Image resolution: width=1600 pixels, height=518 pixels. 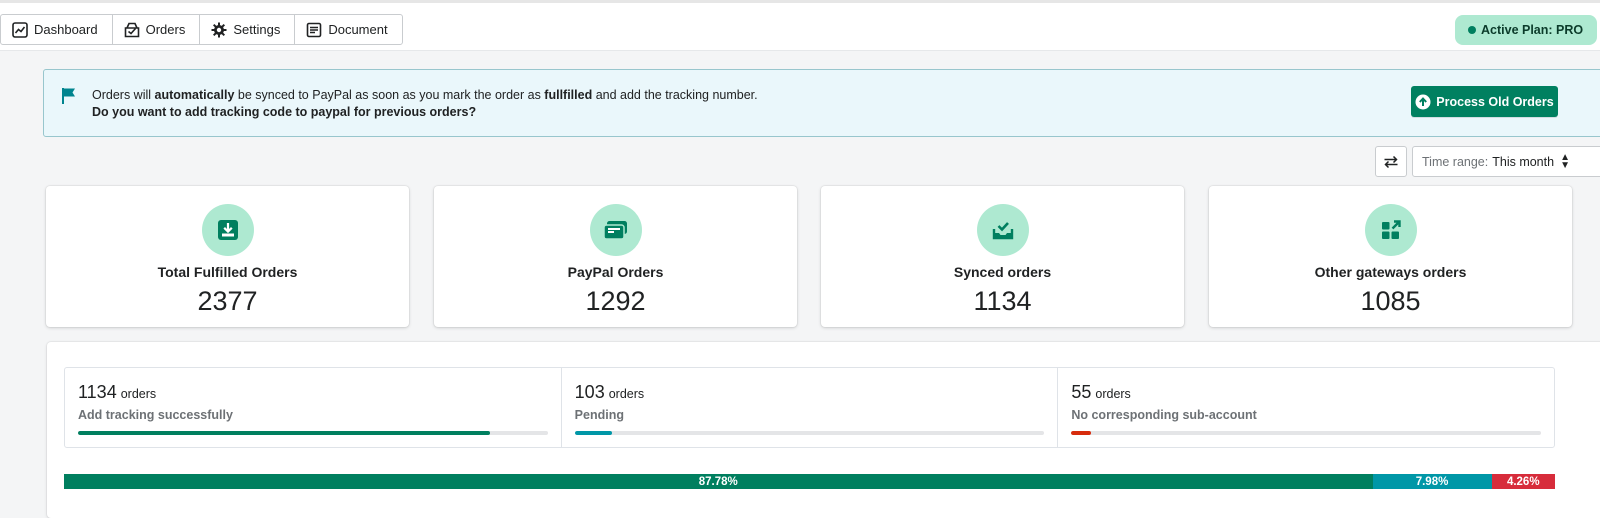 I want to click on distribution-segment-pending: 7.98%, so click(x=1432, y=481).